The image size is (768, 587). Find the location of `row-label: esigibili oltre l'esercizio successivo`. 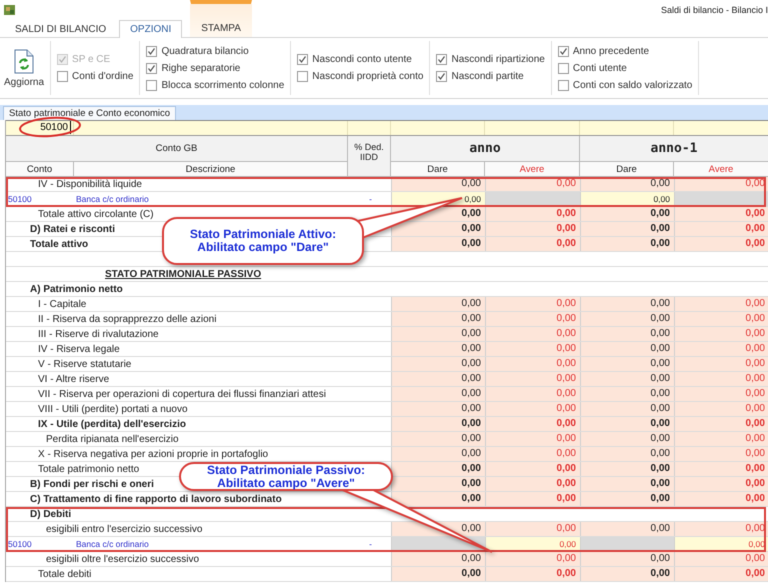

row-label: esigibili oltre l'esercizio successivo is located at coordinates (123, 559).